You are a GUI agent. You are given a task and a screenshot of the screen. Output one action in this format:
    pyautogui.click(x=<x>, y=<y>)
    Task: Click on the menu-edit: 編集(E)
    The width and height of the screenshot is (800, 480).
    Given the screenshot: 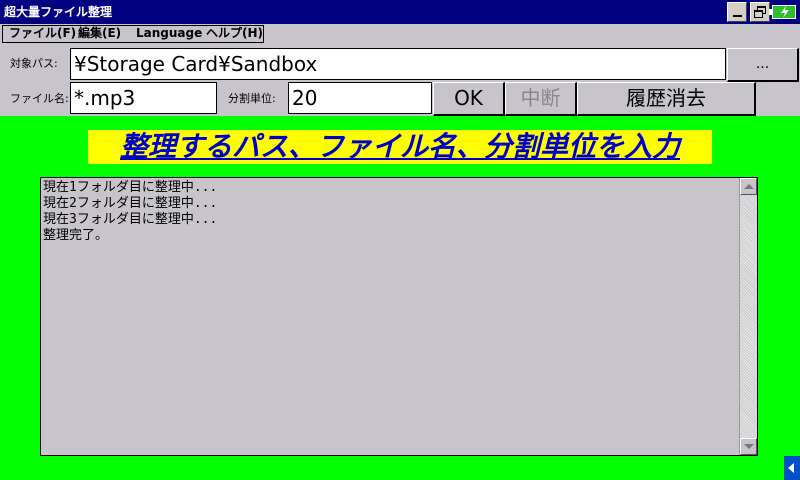 What is the action you would take?
    pyautogui.click(x=99, y=33)
    